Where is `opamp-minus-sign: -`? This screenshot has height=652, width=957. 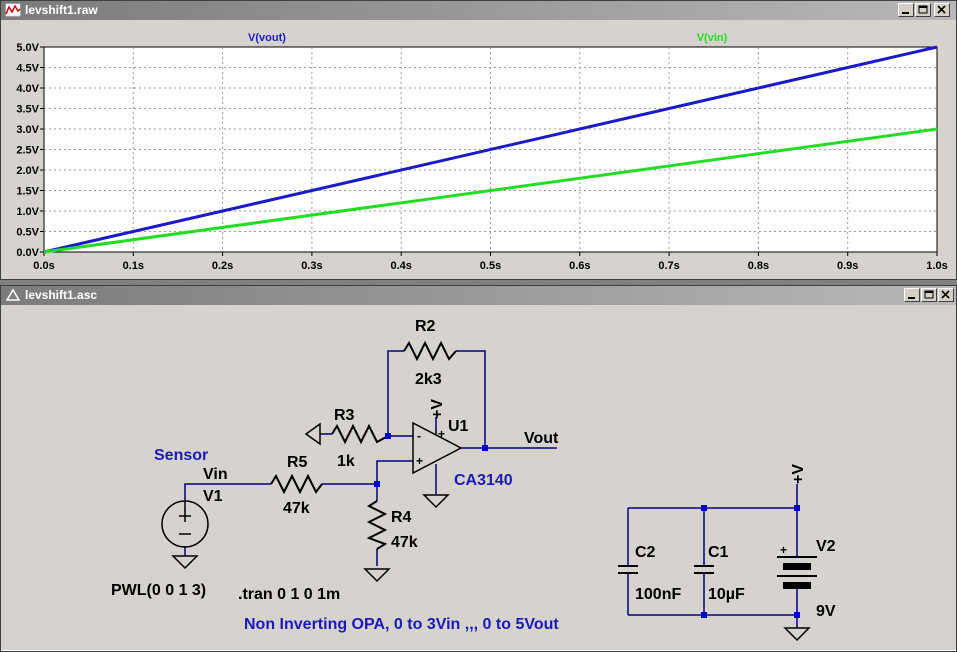 opamp-minus-sign: - is located at coordinates (419, 436).